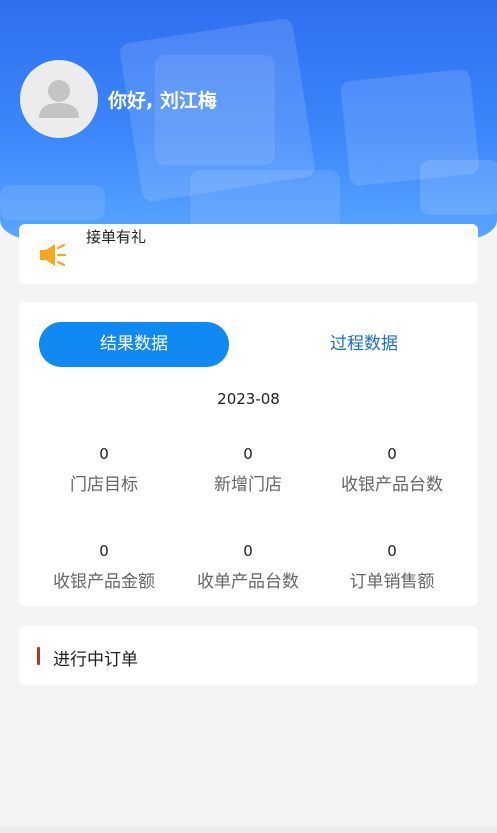  What do you see at coordinates (104, 582) in the screenshot?
I see `stat-label: 收银产品金额` at bounding box center [104, 582].